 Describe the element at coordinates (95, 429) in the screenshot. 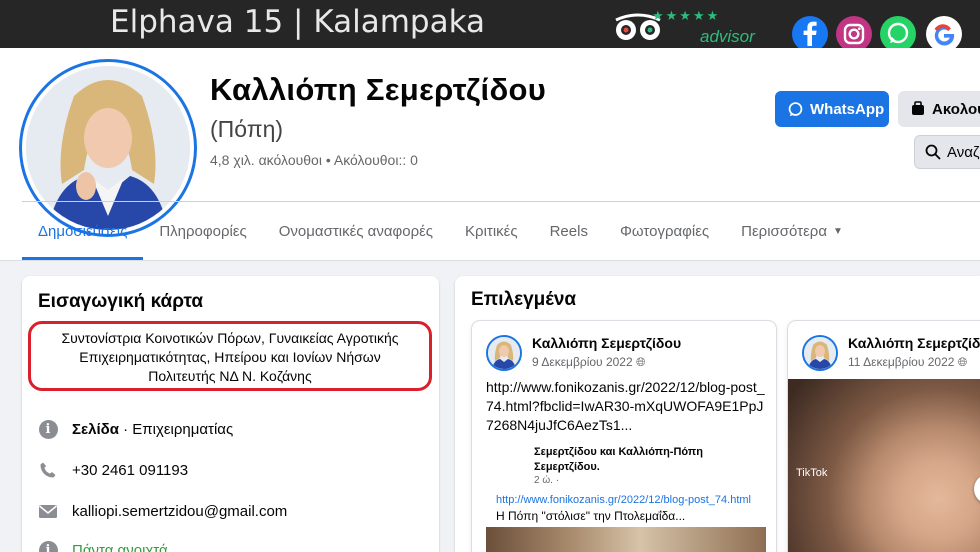

I see `page-label: Σελίδα` at that location.